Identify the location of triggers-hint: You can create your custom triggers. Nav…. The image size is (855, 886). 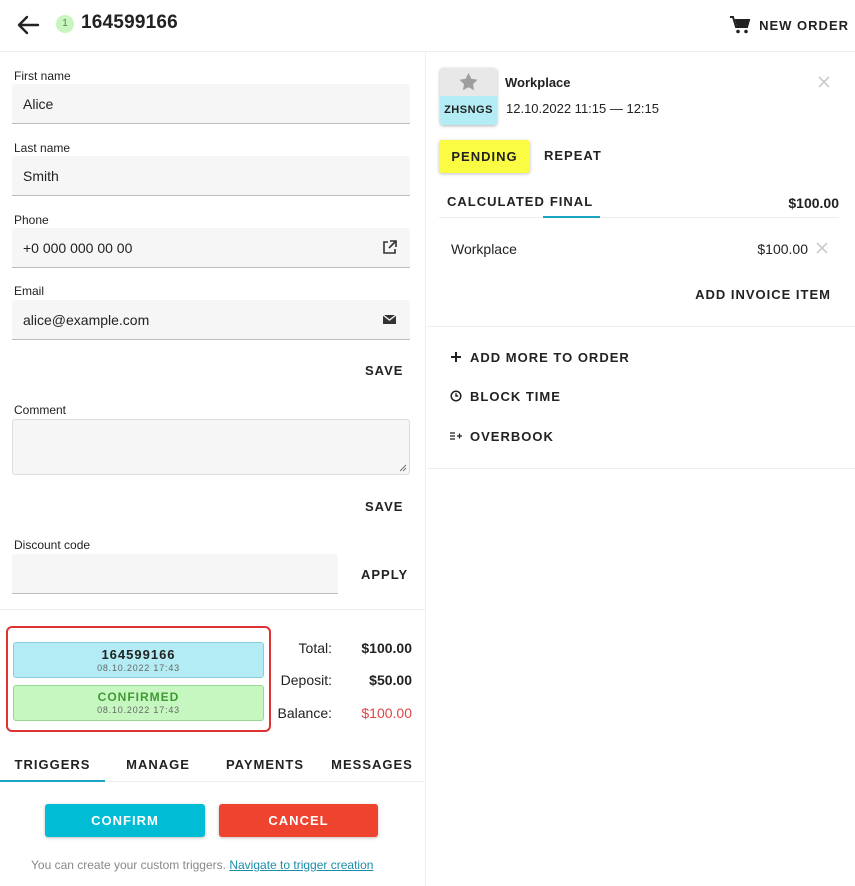
(202, 865).